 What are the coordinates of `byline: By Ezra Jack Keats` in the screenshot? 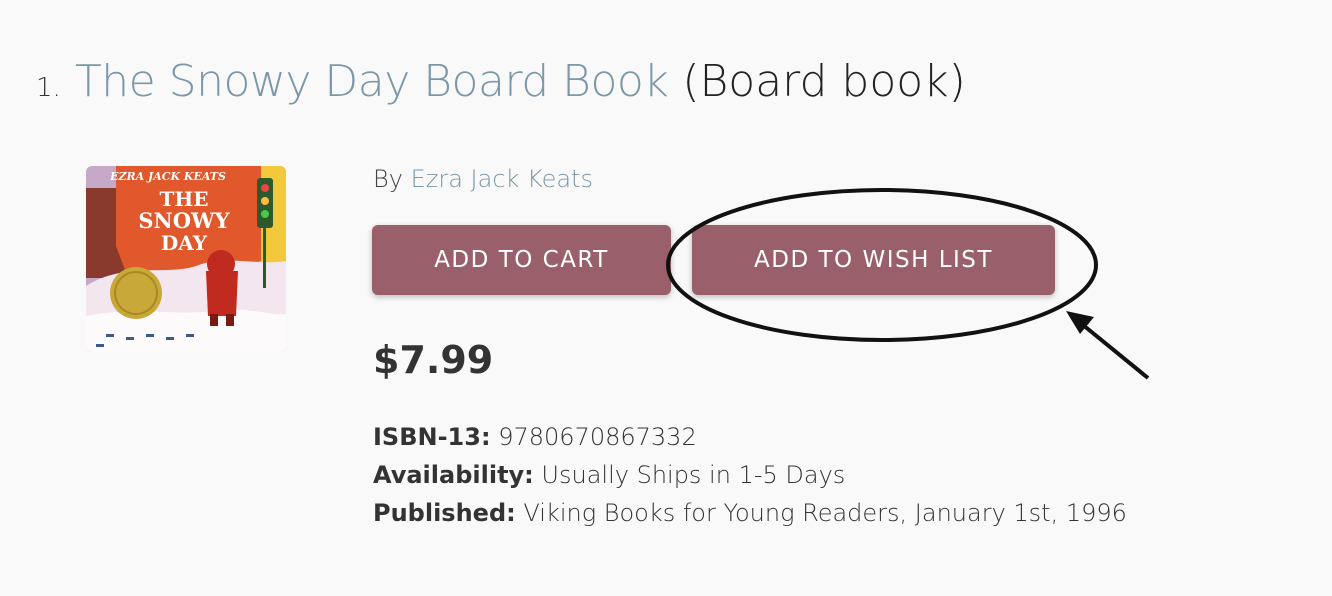 It's located at (483, 179).